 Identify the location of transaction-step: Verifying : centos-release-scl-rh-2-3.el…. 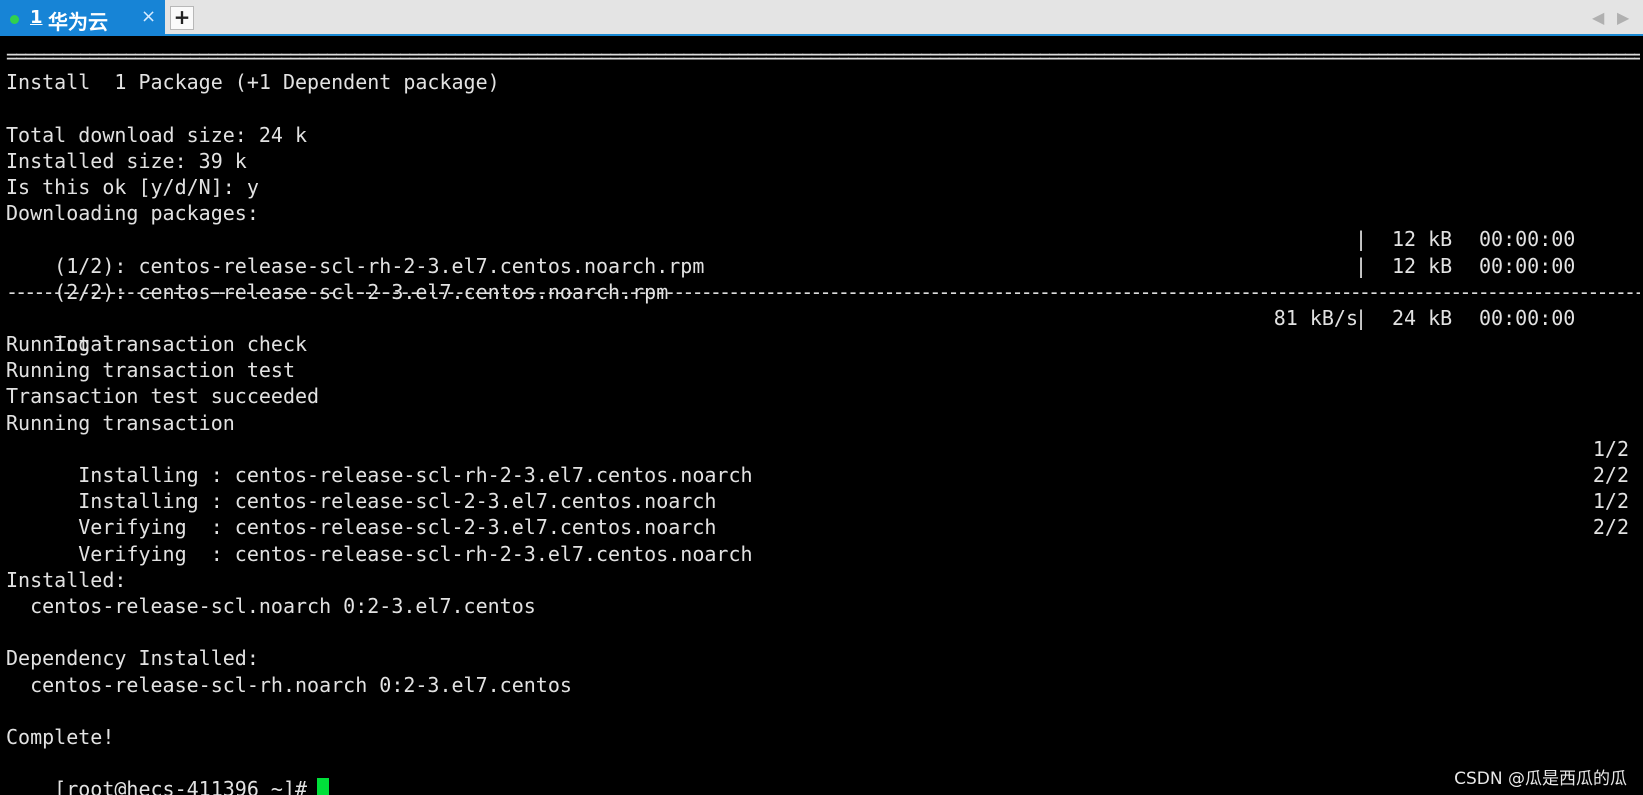
(824, 539).